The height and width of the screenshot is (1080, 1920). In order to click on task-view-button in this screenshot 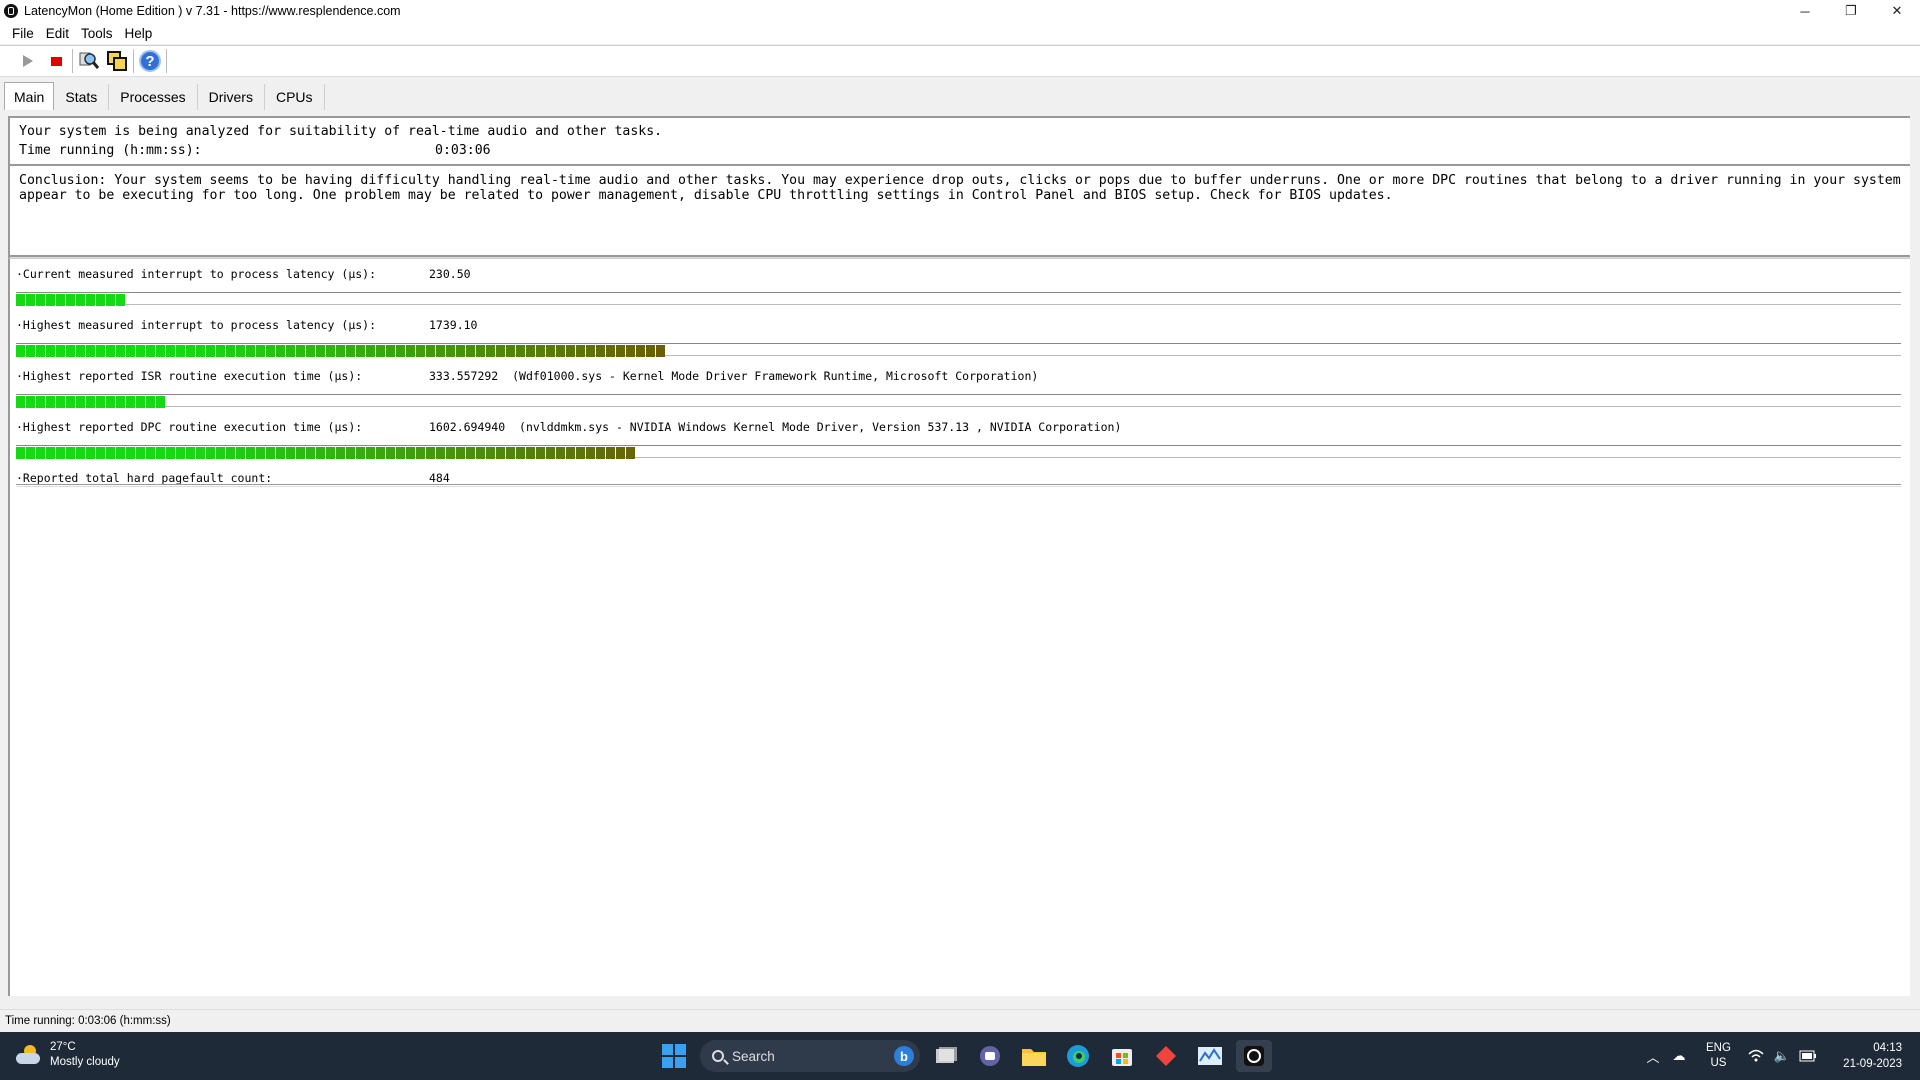, I will do `click(946, 1056)`.